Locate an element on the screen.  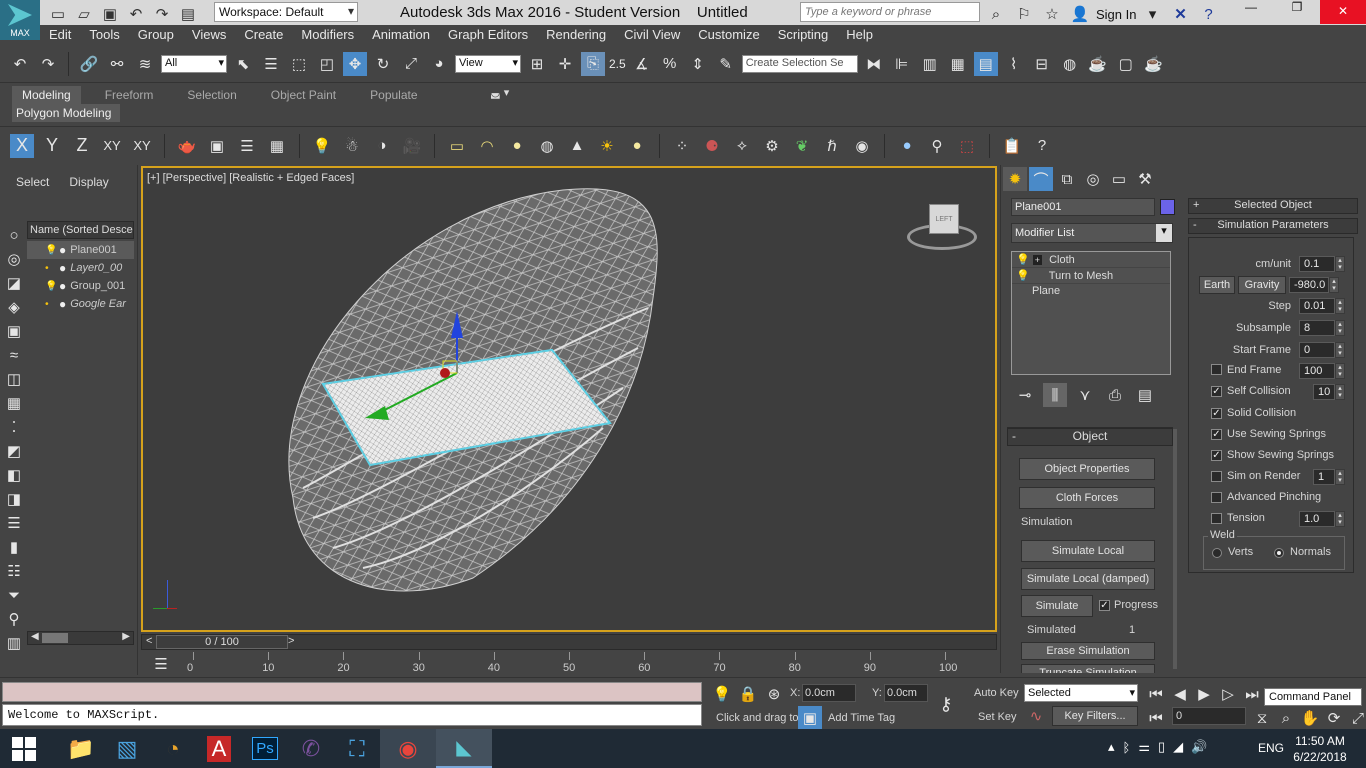
layer-icon: ▥ is located at coordinates (14, 643).